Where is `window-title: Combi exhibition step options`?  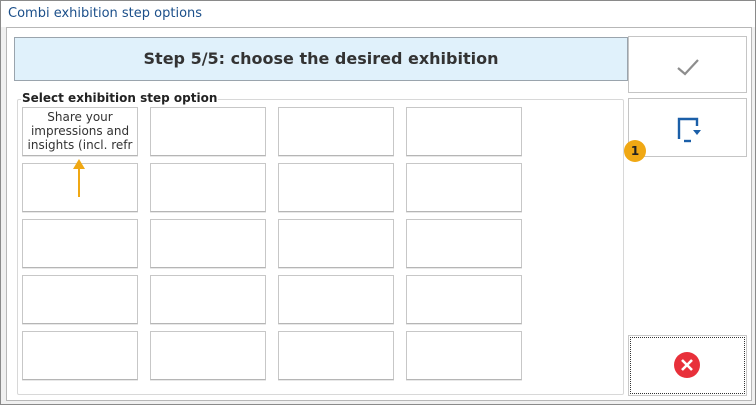 window-title: Combi exhibition step options is located at coordinates (105, 13).